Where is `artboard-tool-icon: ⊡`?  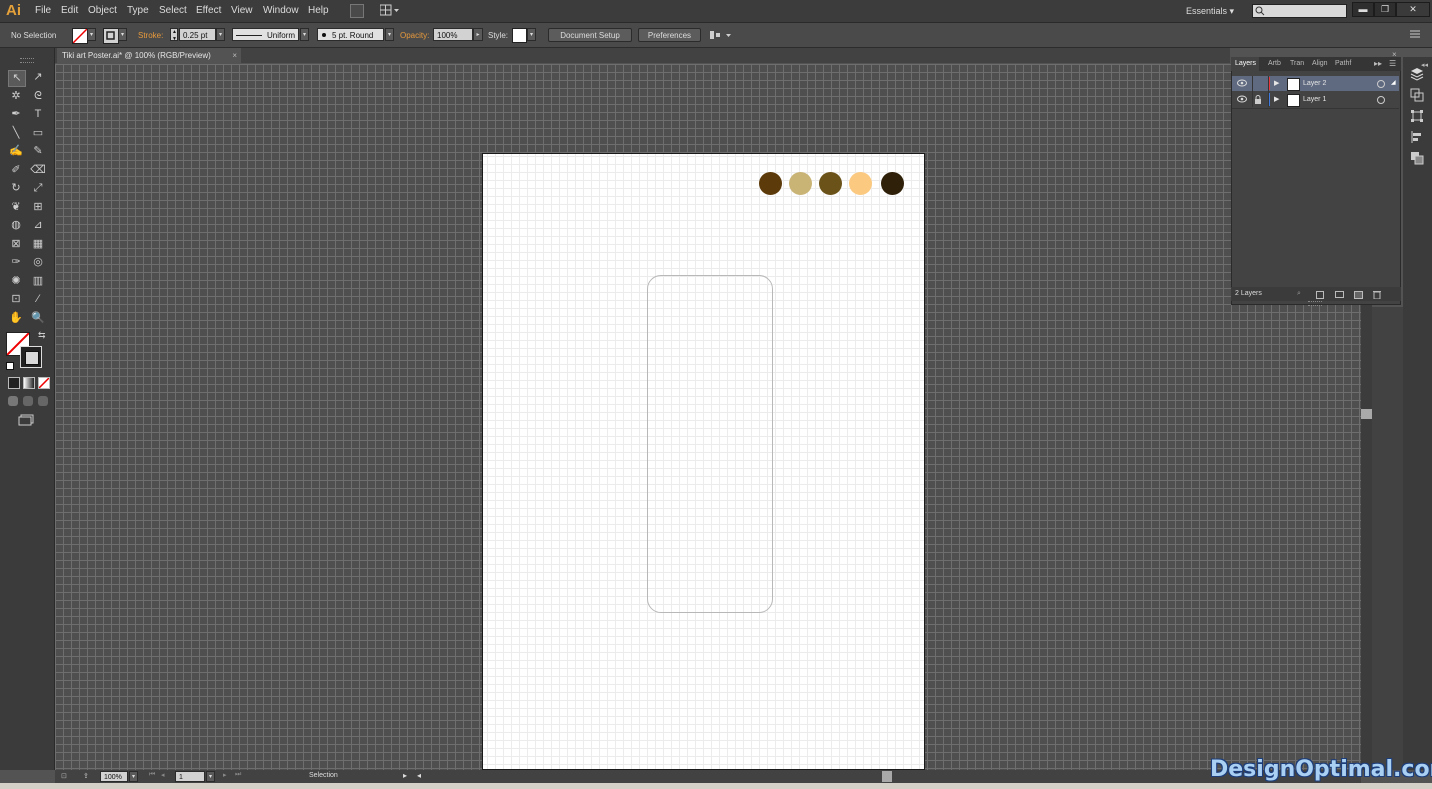
artboard-tool-icon: ⊡ is located at coordinates (16, 299).